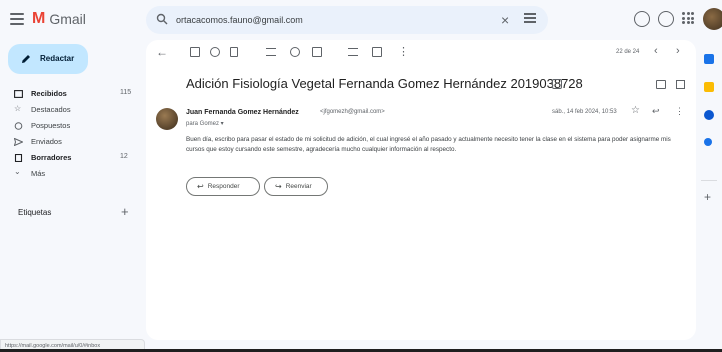 The image size is (722, 352). What do you see at coordinates (70, 94) in the screenshot?
I see `sidebar-item-inbox: Recibidos 115` at bounding box center [70, 94].